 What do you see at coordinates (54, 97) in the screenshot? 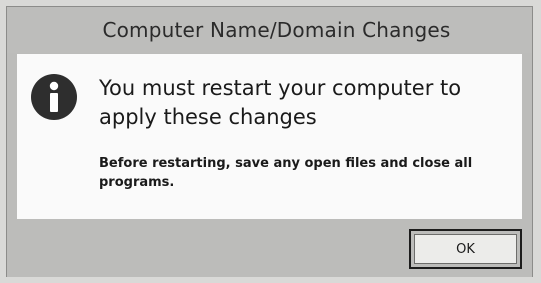
I see `info-icon` at bounding box center [54, 97].